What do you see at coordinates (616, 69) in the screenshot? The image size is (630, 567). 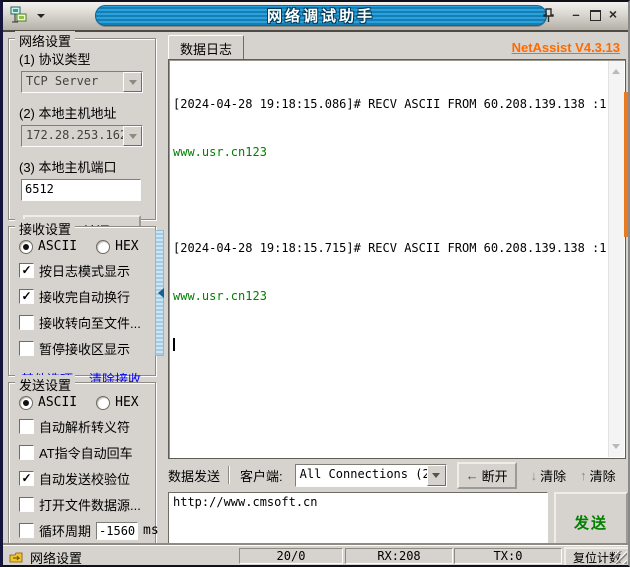 I see `scroll-up-icon` at bounding box center [616, 69].